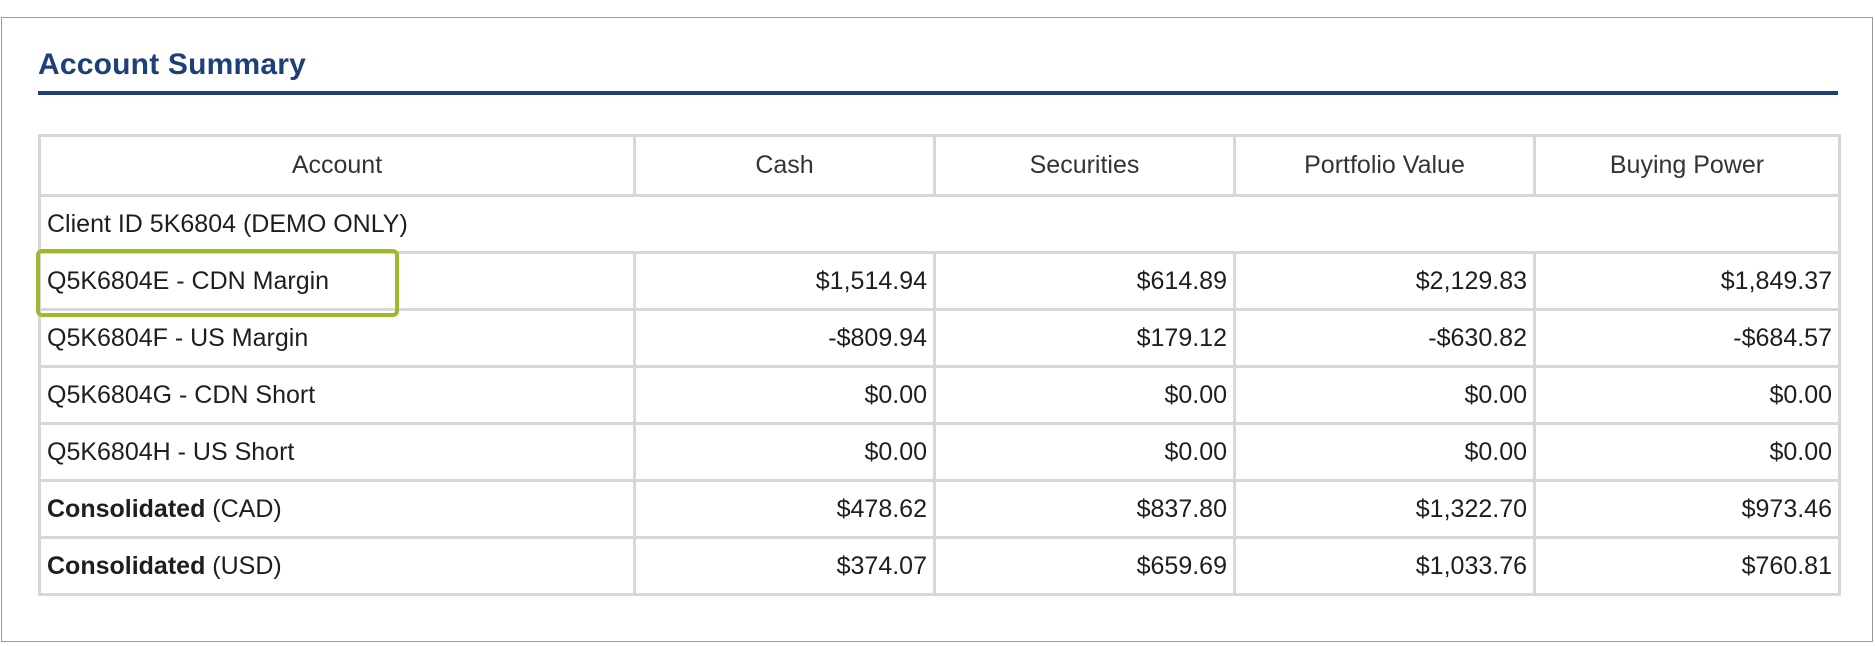 This screenshot has width=1875, height=646. Describe the element at coordinates (784, 281) in the screenshot. I see `cash-value: $1,514.94` at that location.